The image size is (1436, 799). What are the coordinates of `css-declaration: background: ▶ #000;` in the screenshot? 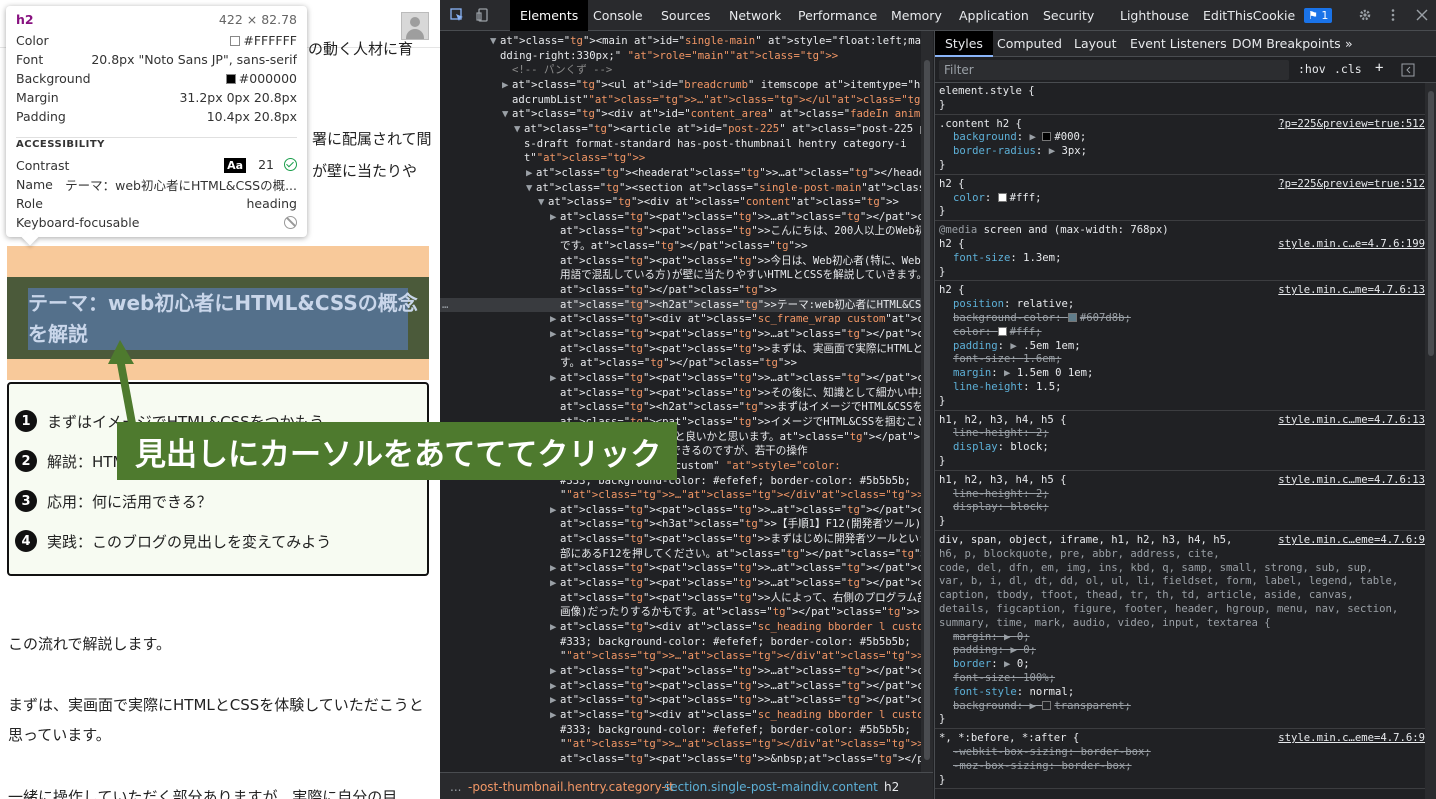 It's located at (1019, 137).